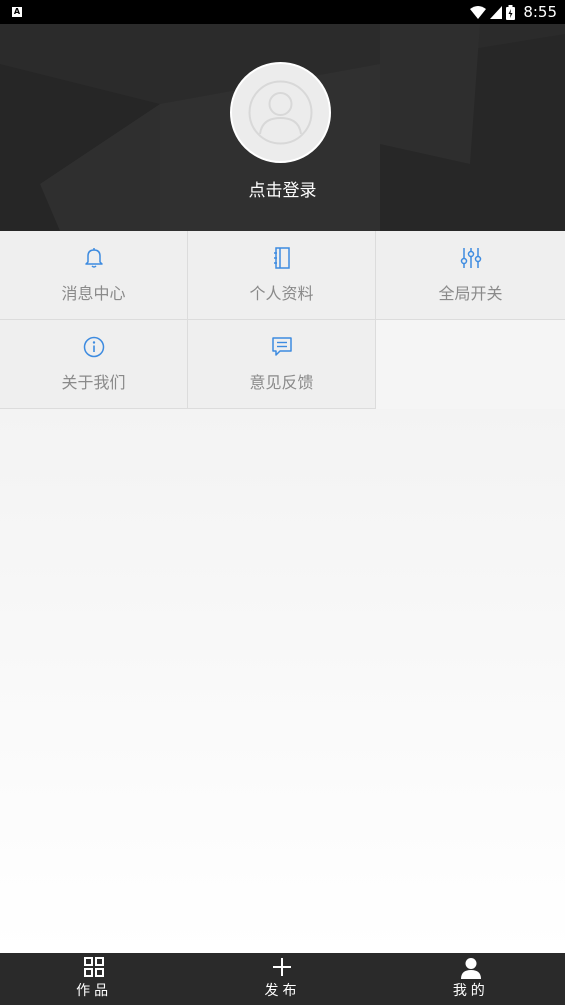  What do you see at coordinates (282, 967) in the screenshot?
I see `plus-icon` at bounding box center [282, 967].